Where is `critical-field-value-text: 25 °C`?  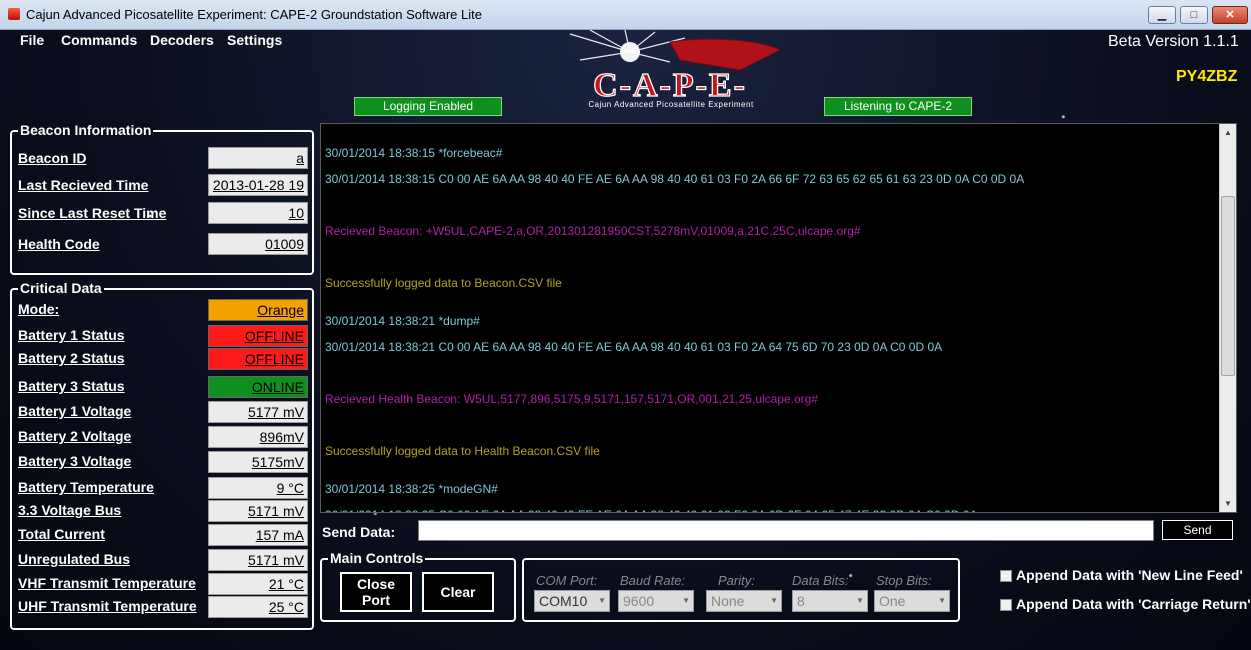 critical-field-value-text: 25 °C is located at coordinates (286, 607).